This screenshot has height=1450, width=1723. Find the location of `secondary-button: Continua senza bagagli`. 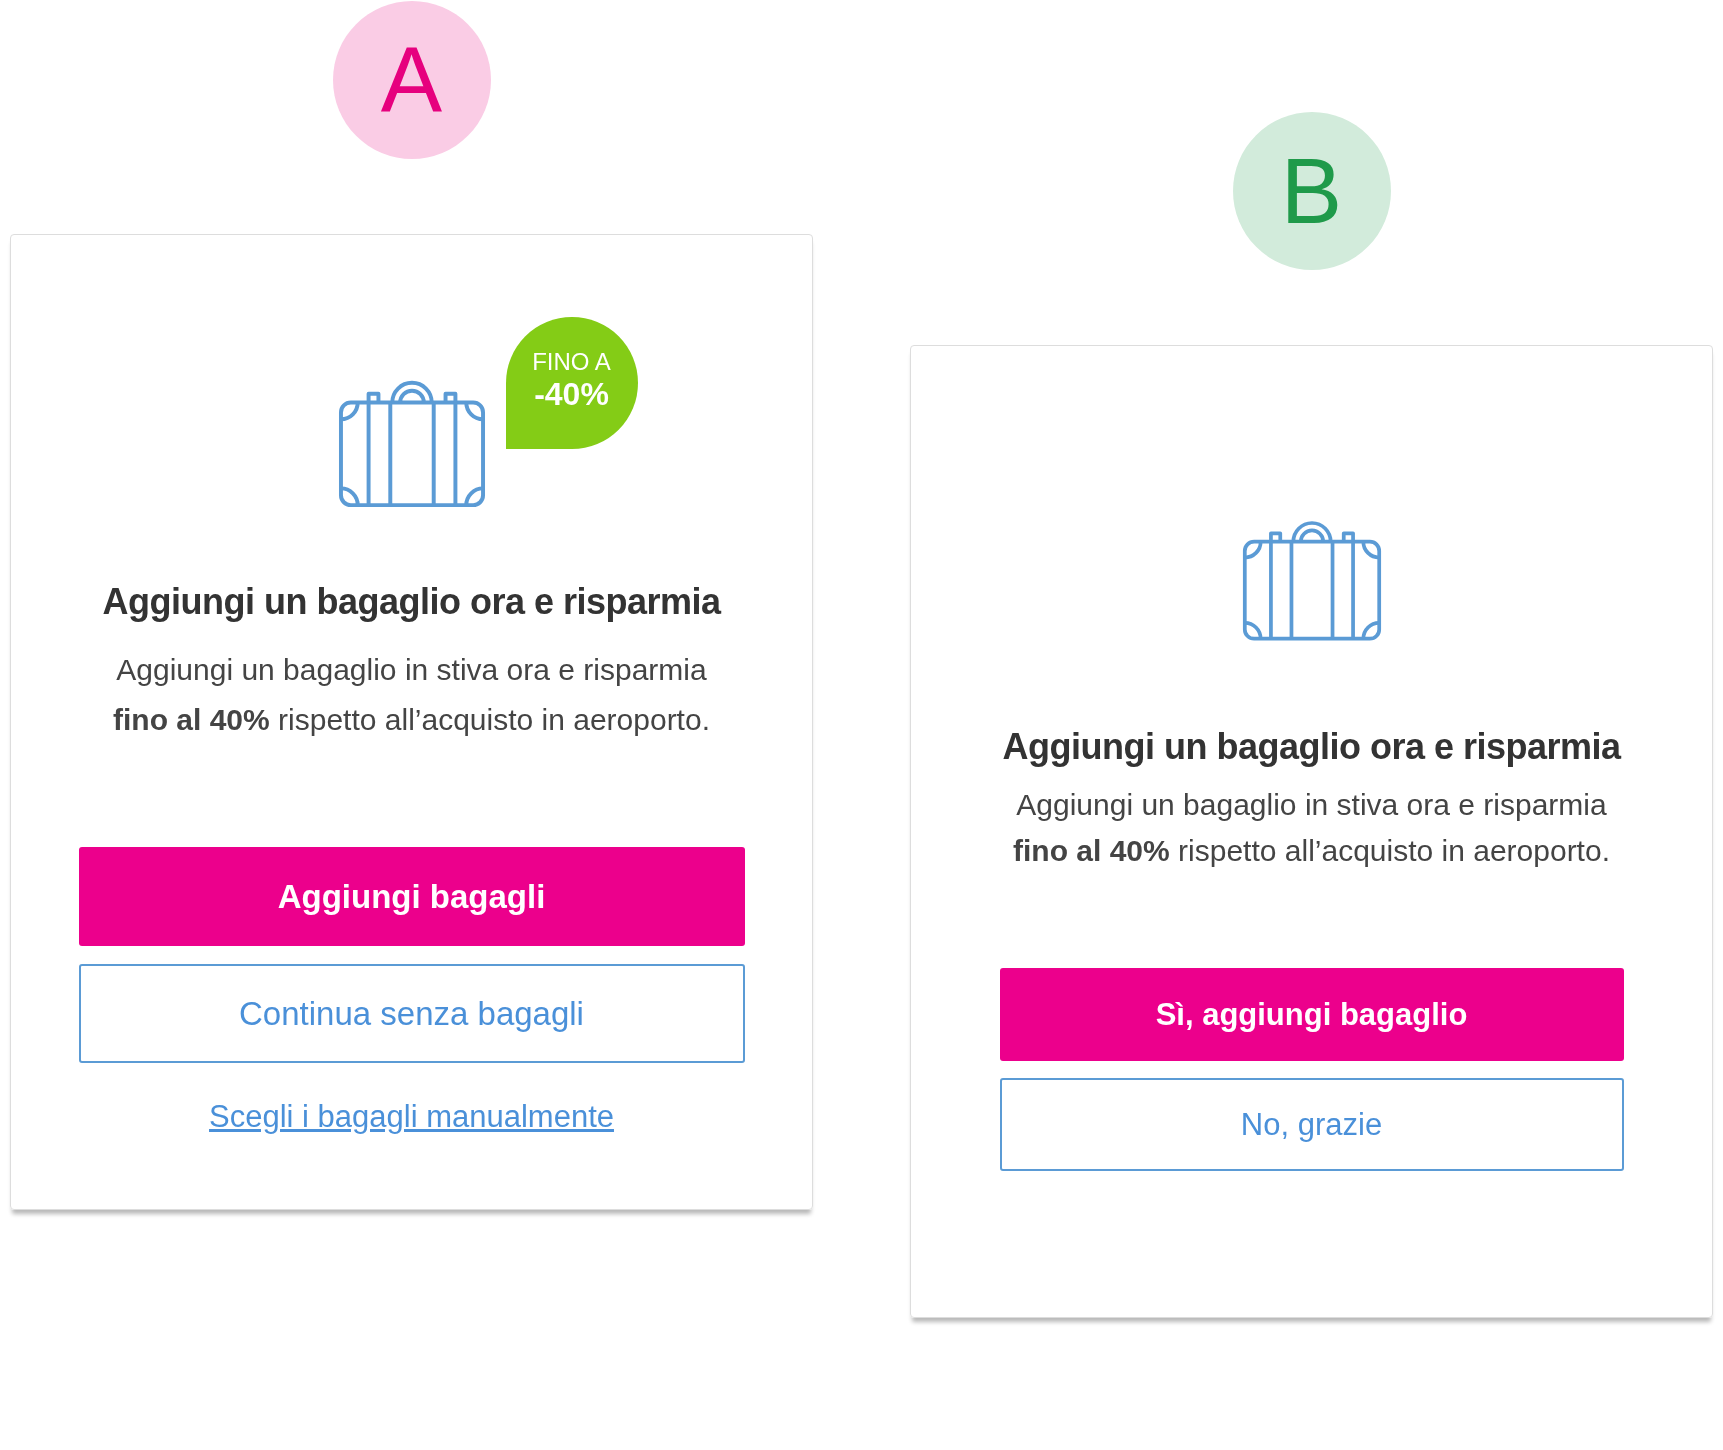

secondary-button: Continua senza bagagli is located at coordinates (411, 1013).